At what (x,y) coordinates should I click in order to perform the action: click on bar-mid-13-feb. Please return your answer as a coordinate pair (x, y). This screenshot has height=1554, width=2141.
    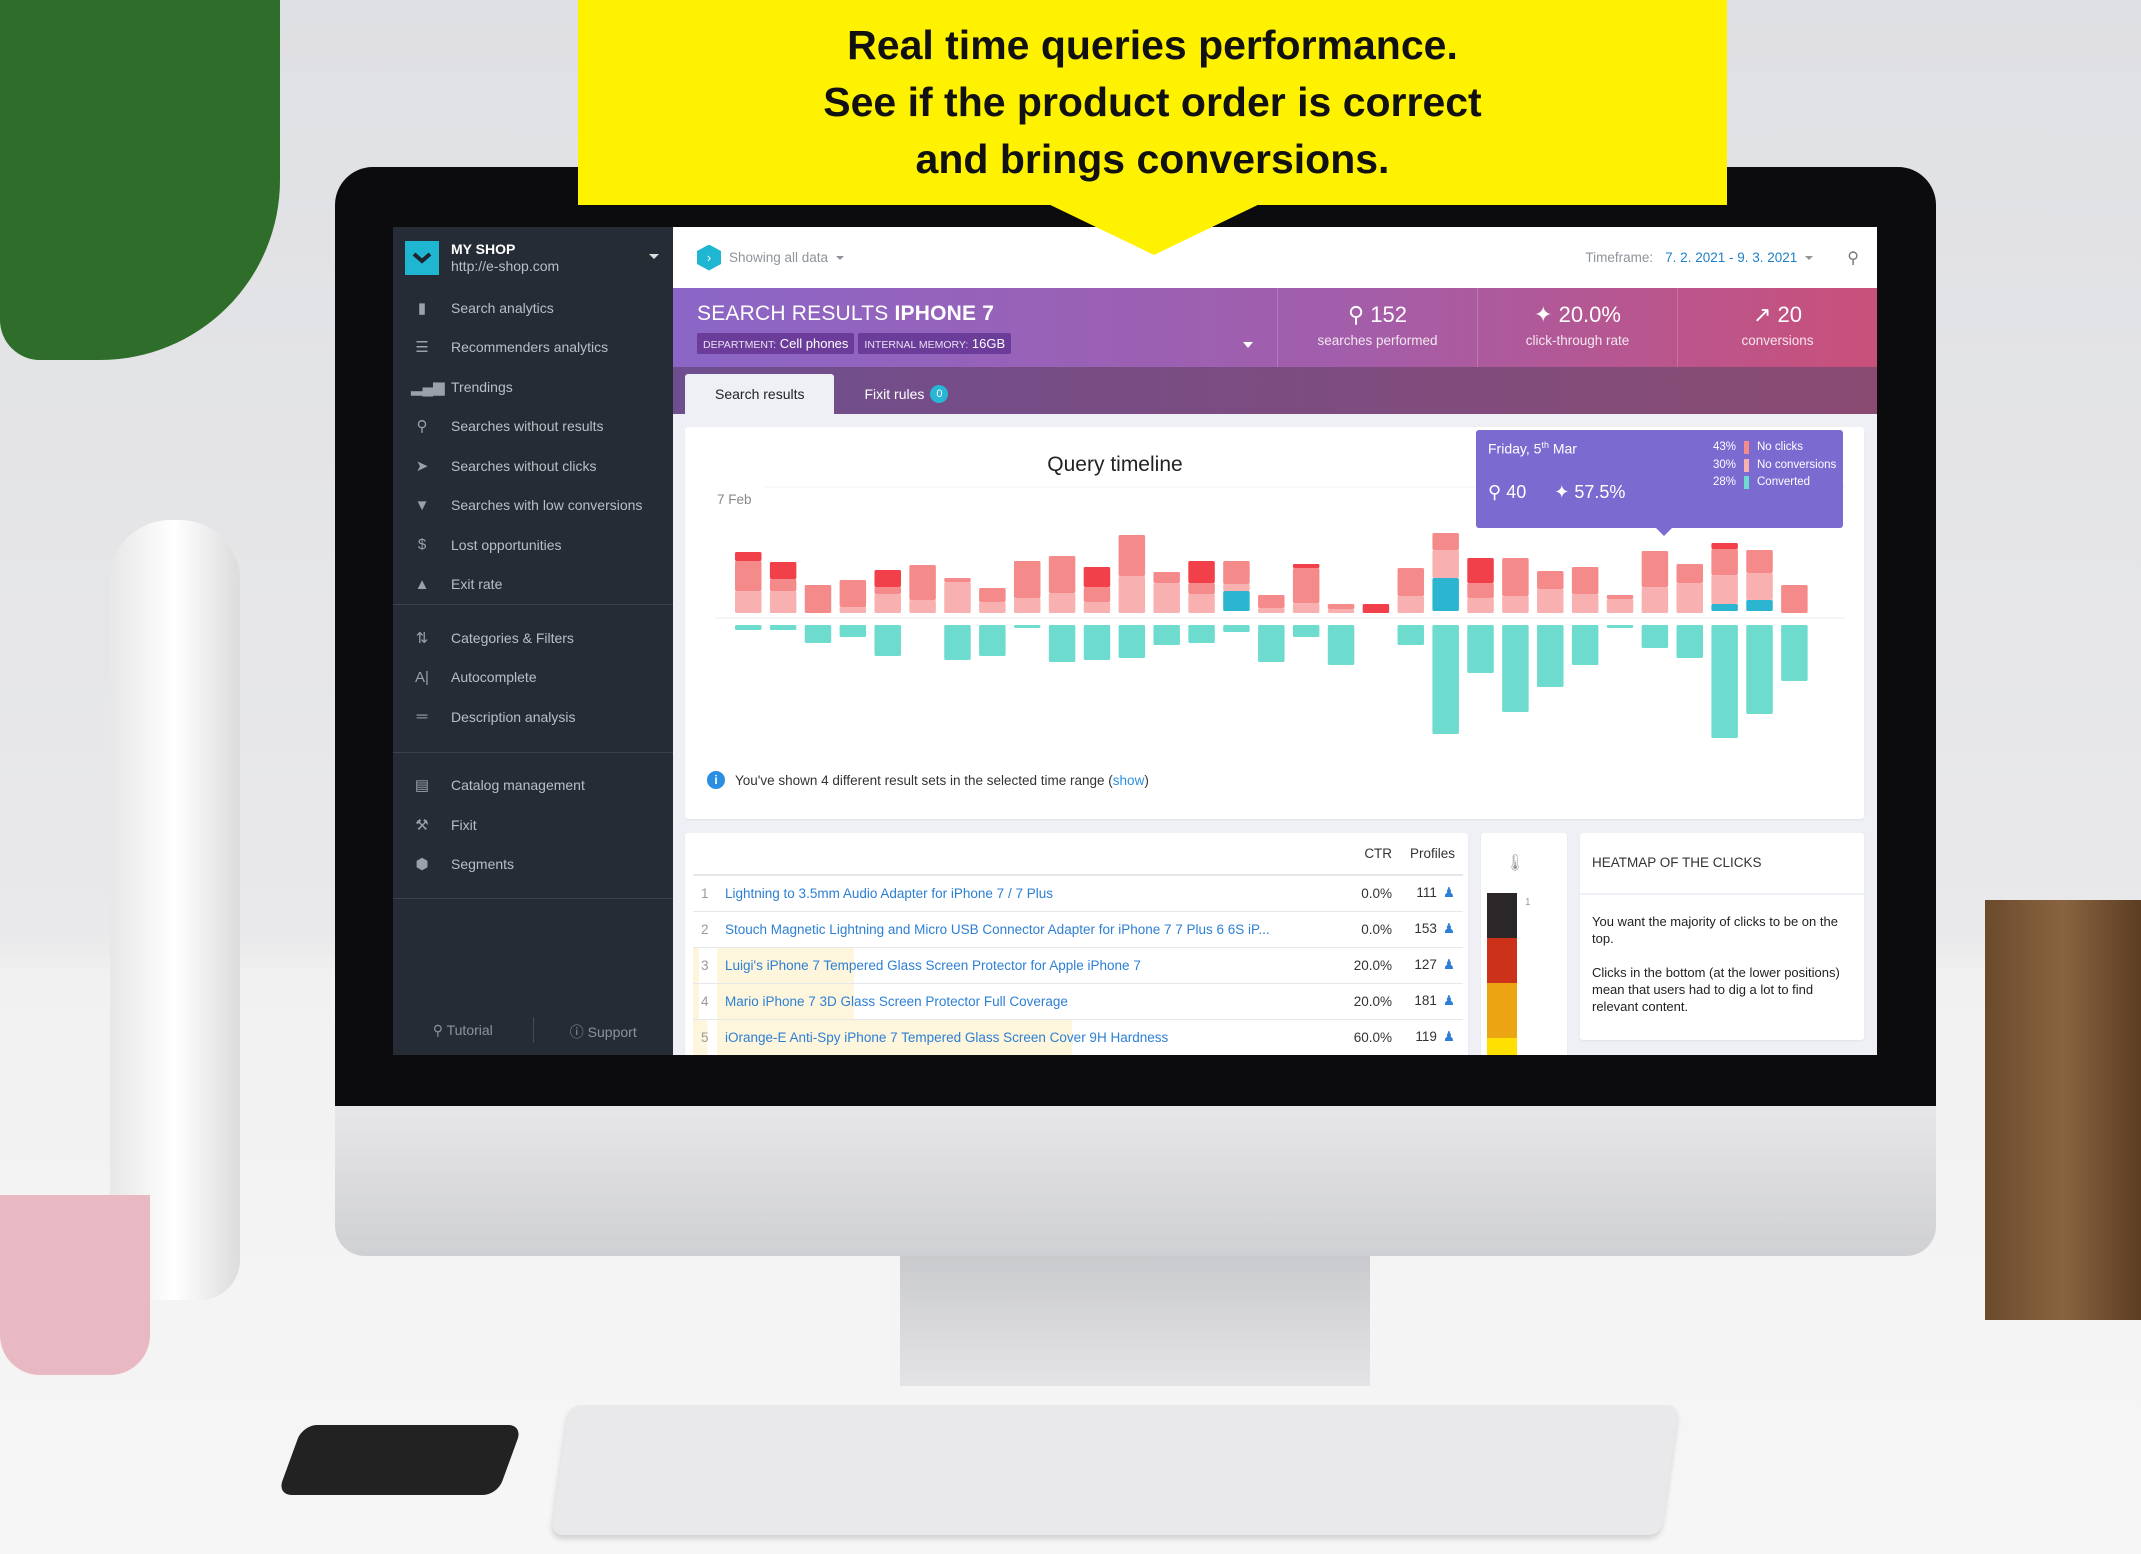
    Looking at the image, I should click on (957, 580).